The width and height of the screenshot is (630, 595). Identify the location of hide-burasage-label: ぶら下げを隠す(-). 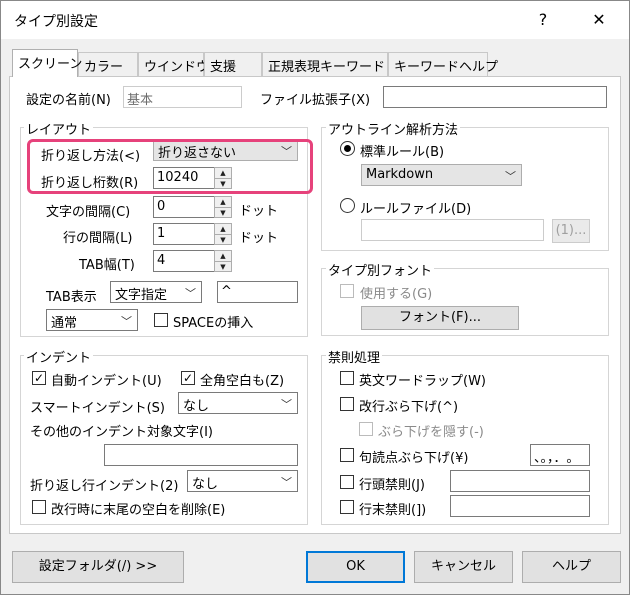
(431, 432).